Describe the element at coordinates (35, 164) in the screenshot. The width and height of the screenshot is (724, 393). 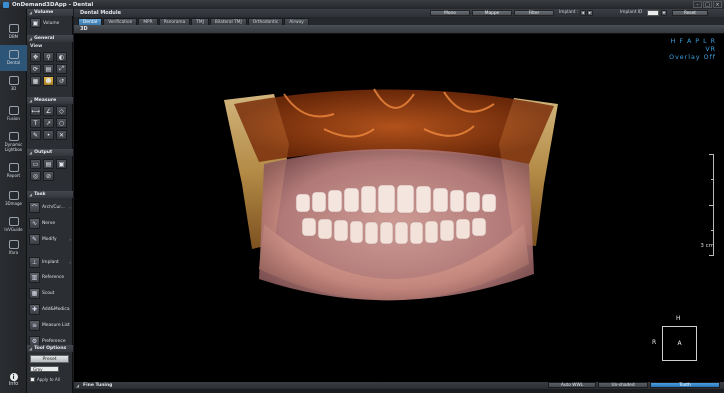
I see `capture-icon: ▭` at that location.